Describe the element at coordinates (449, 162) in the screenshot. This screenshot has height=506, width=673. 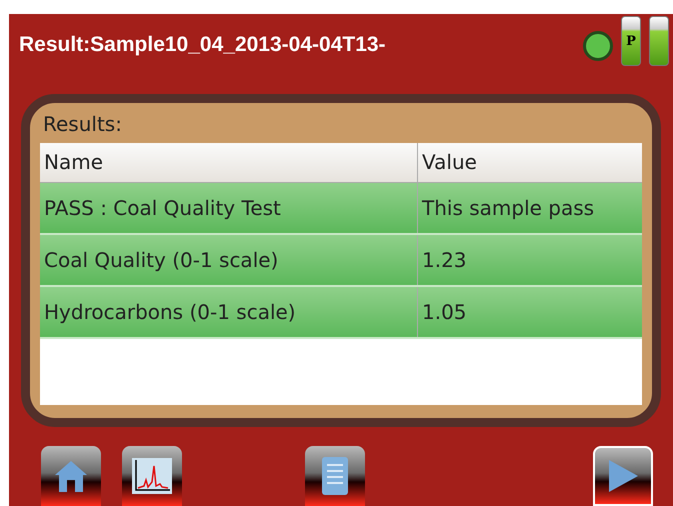
I see `column-header: Value` at that location.